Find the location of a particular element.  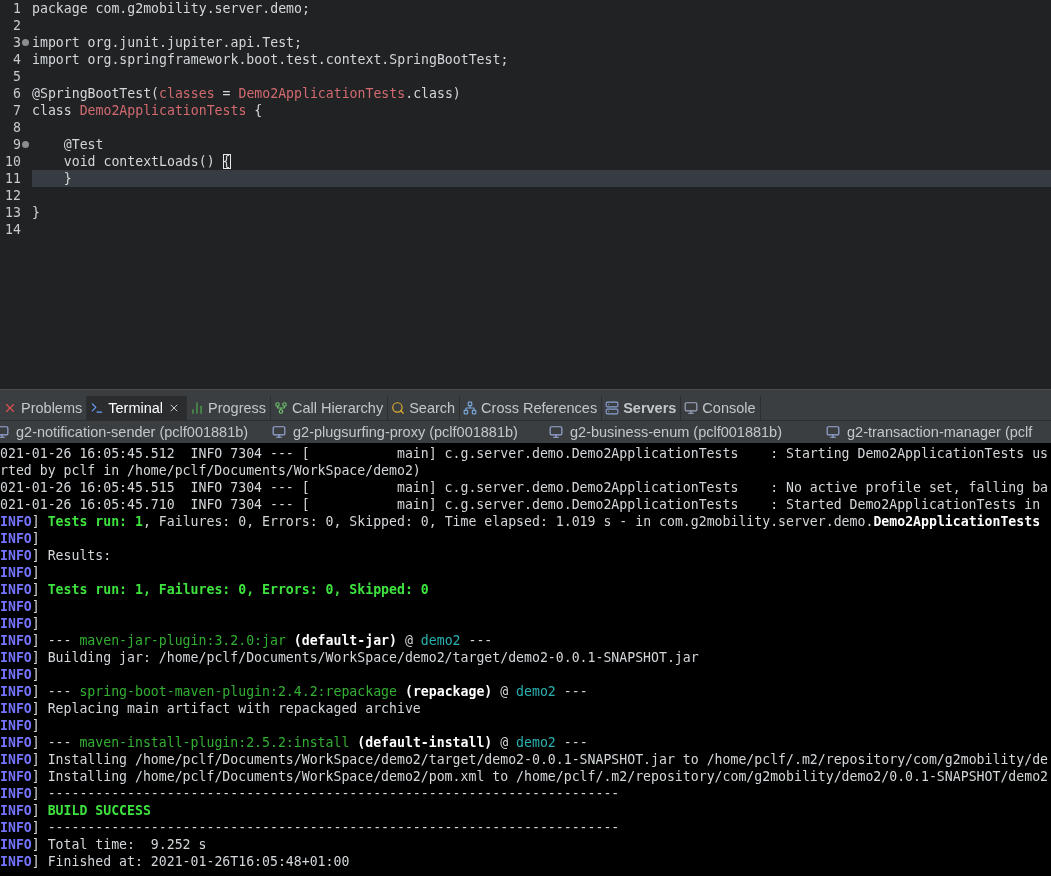

line-number: 14 is located at coordinates (12, 229).